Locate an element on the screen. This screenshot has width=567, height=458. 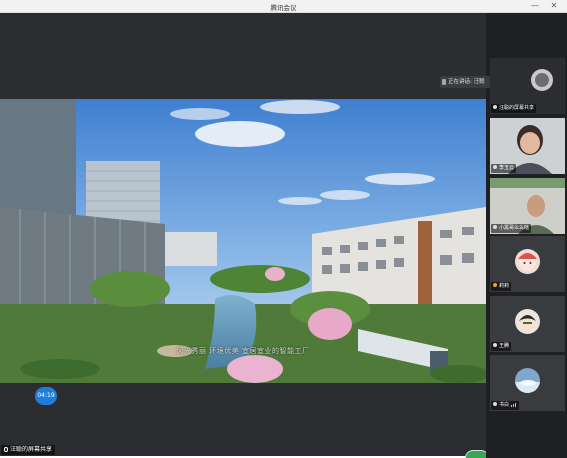
participant-tile-host: 汪聪的屏幕共享 is located at coordinates (527, 86).